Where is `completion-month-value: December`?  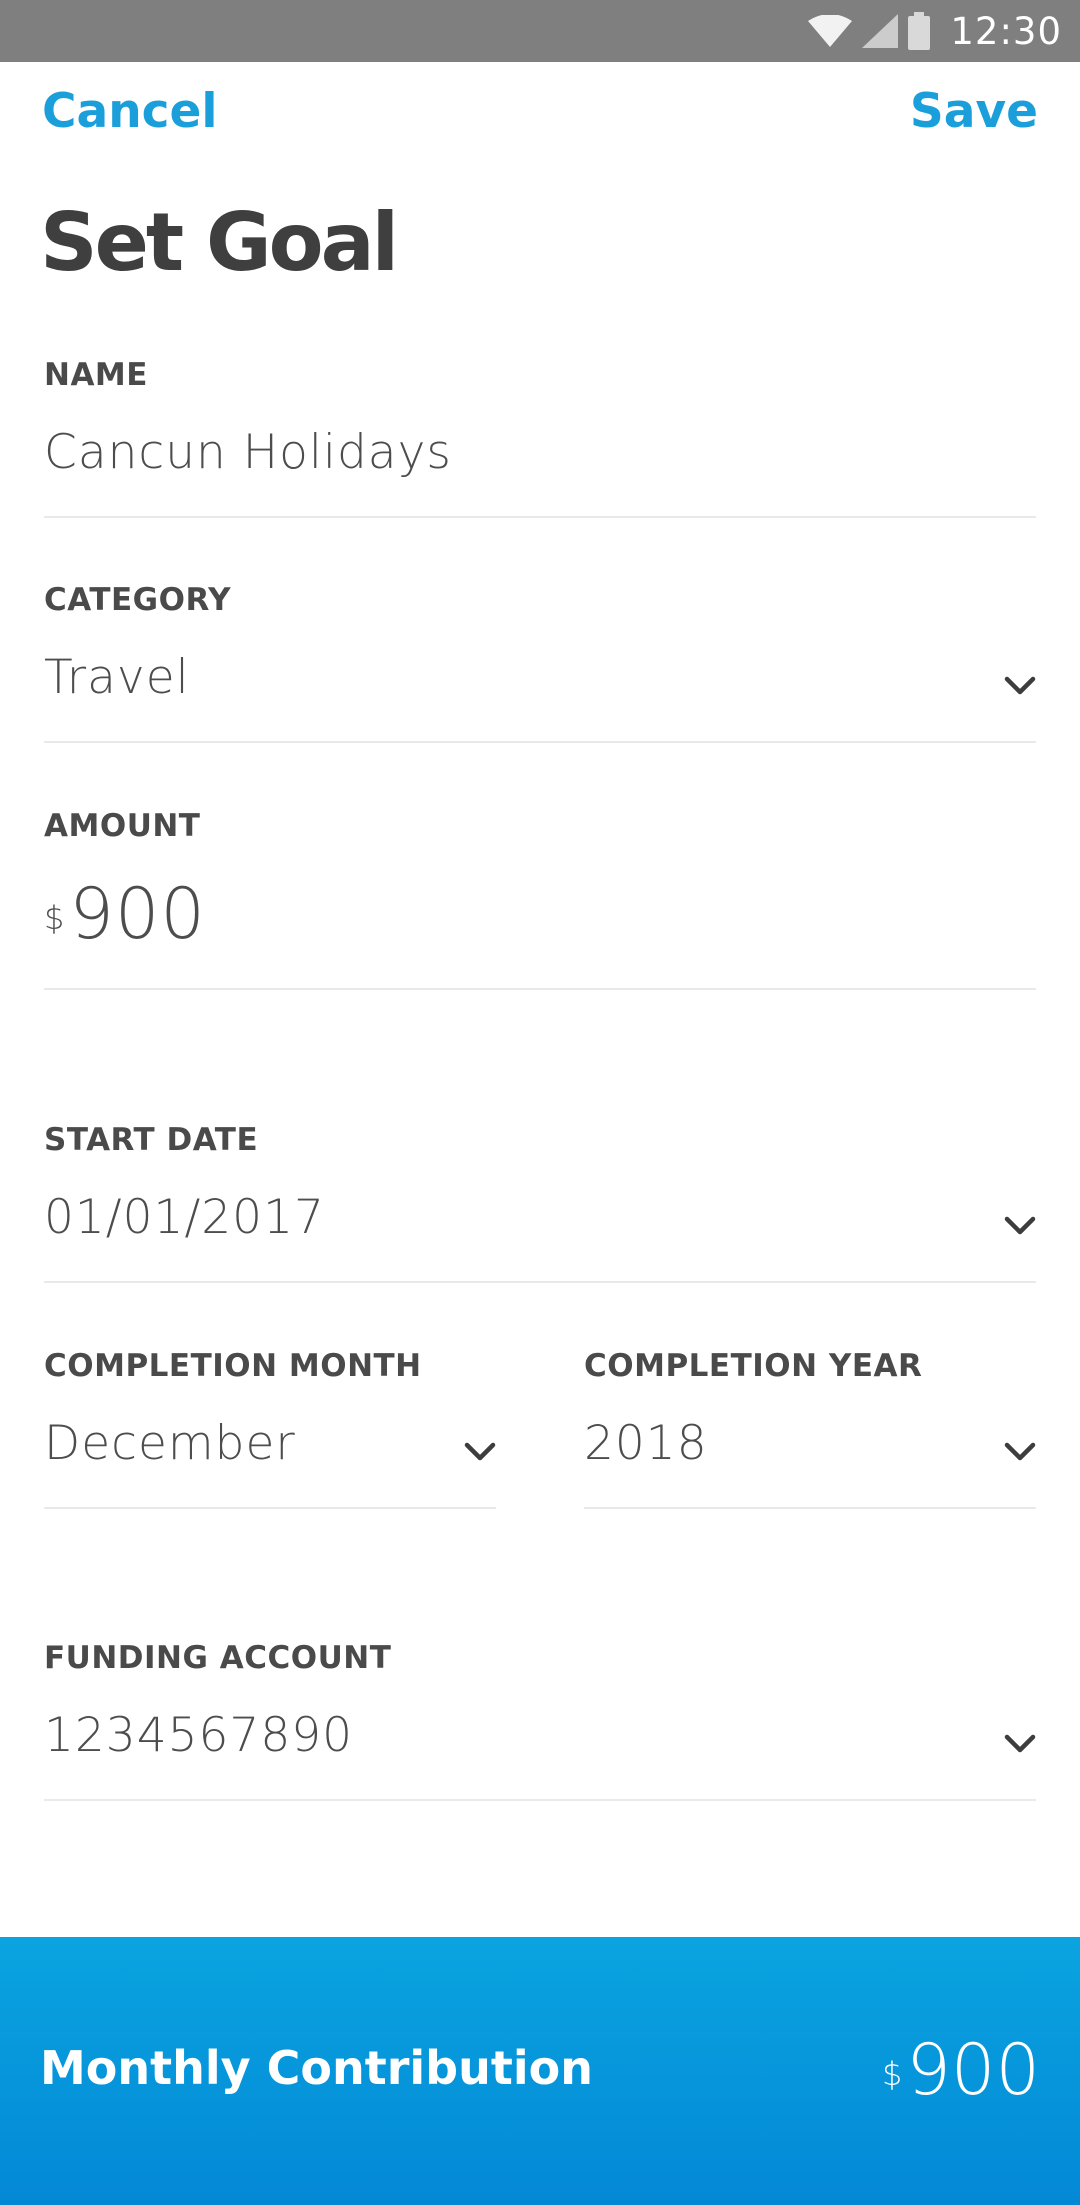
completion-month-value: December is located at coordinates (170, 1443).